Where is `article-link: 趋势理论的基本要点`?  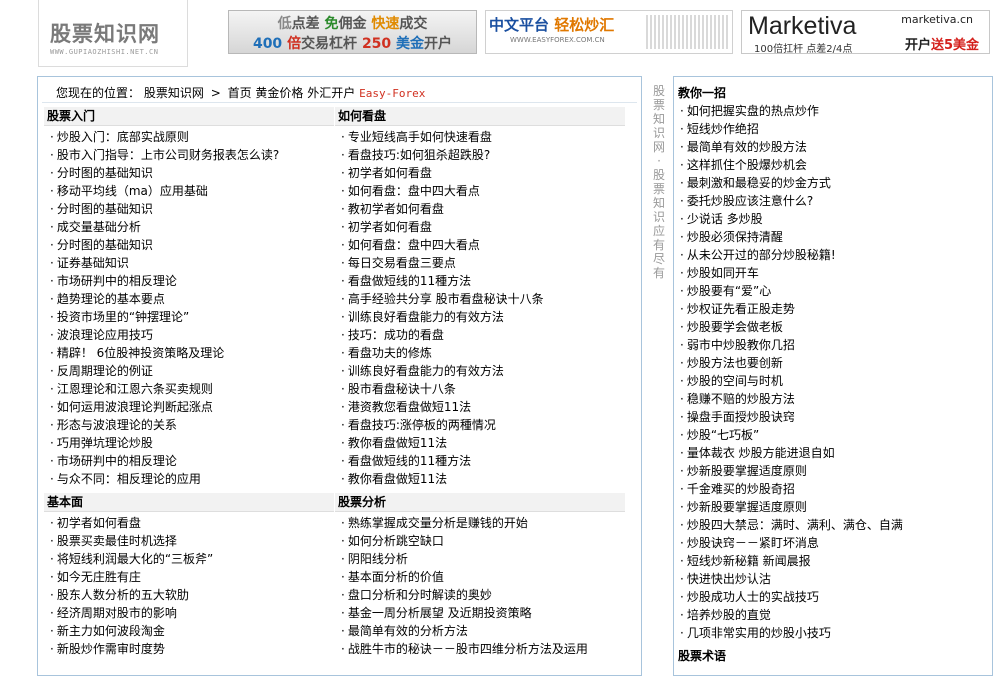 article-link: 趋势理论的基本要点 is located at coordinates (192, 299).